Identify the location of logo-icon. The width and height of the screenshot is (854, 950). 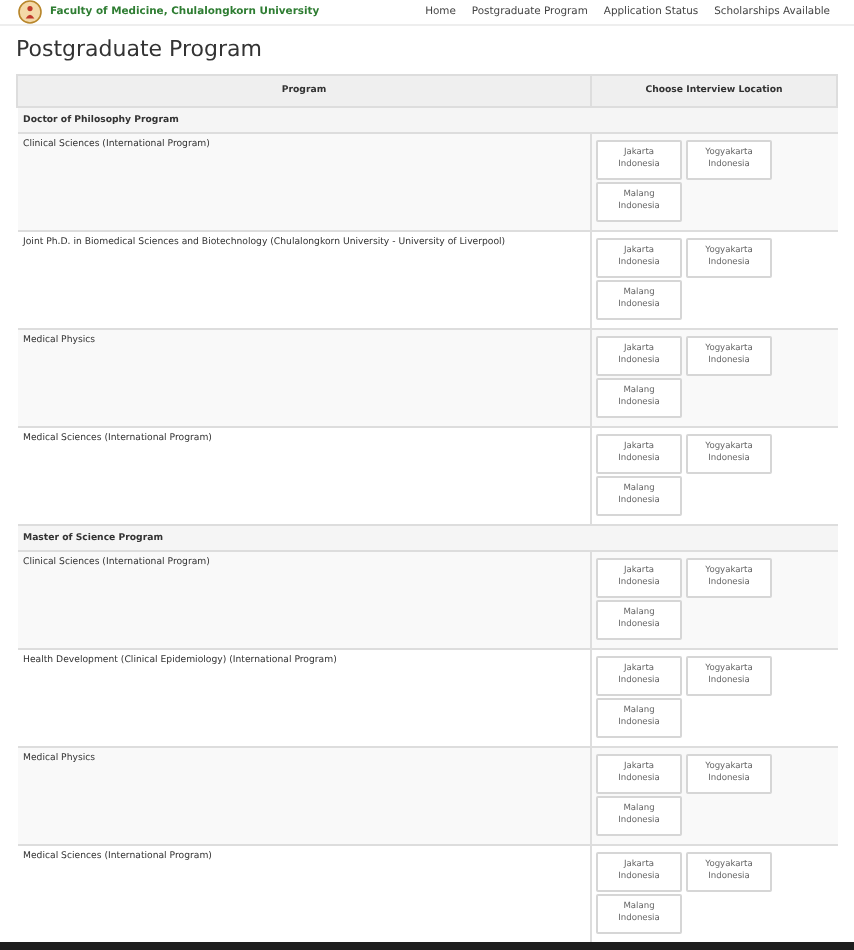
(30, 12).